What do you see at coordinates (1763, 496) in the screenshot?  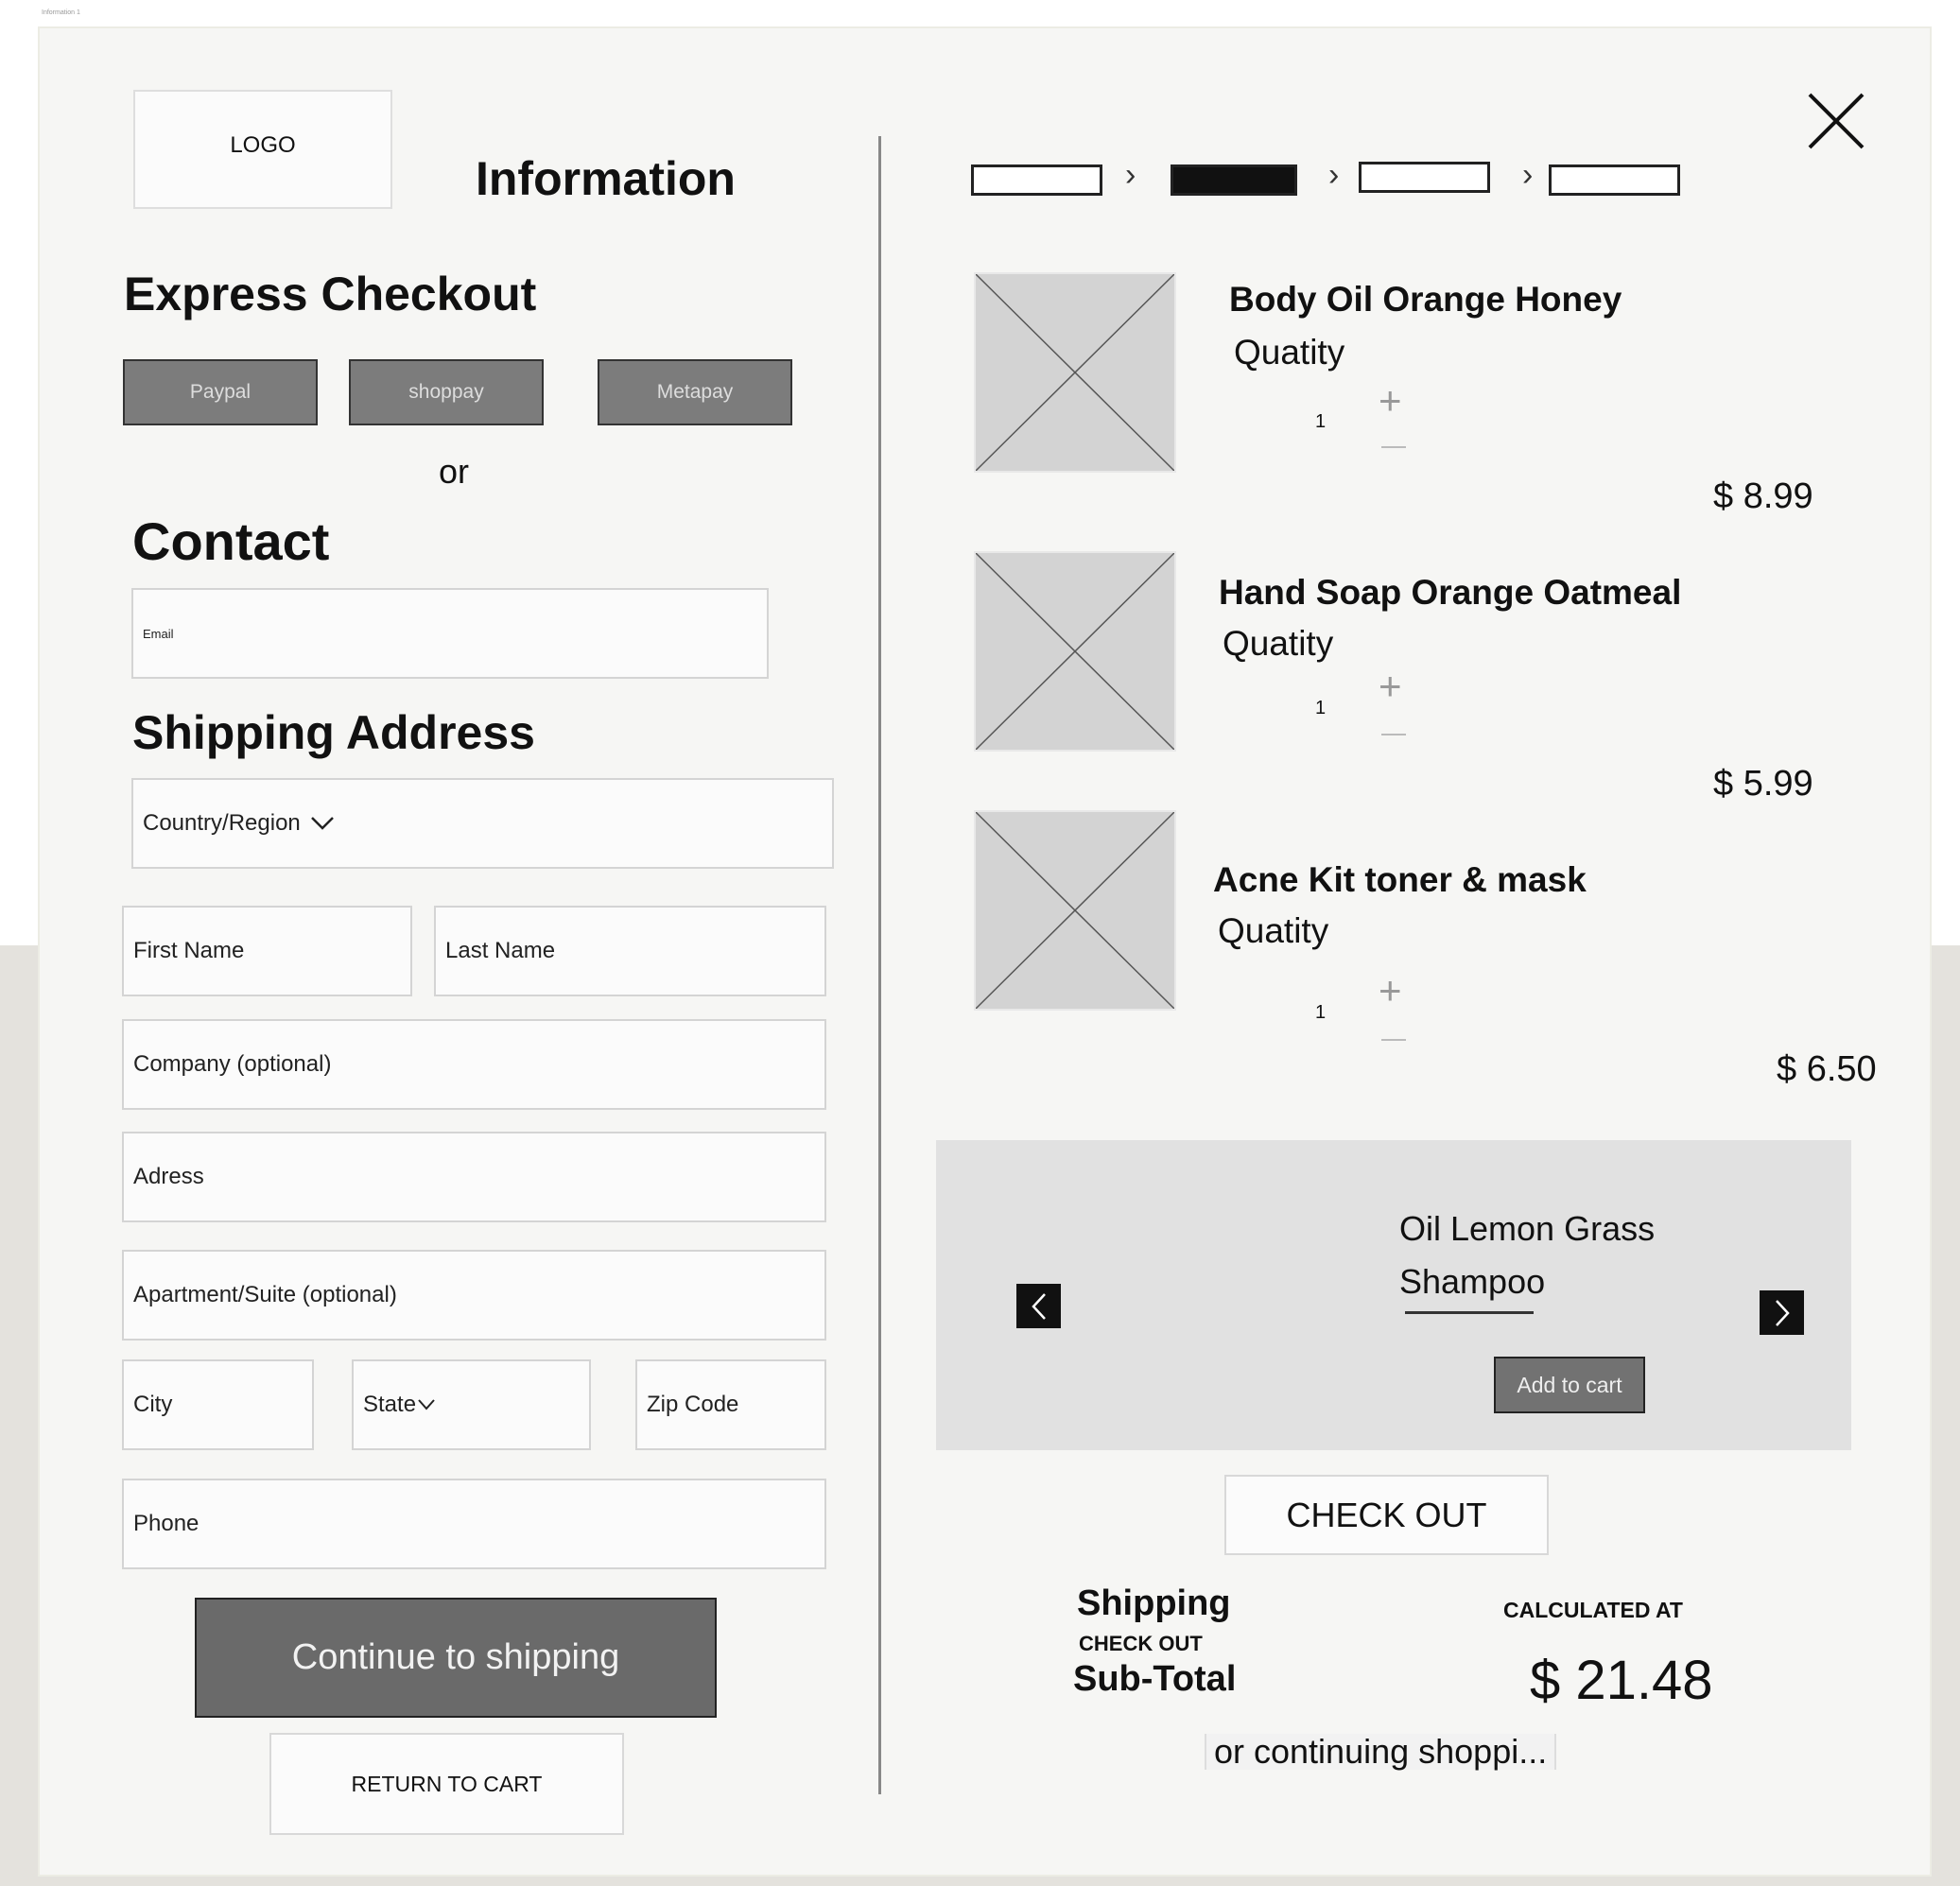 I see `cart-item-price: $ 8.99` at bounding box center [1763, 496].